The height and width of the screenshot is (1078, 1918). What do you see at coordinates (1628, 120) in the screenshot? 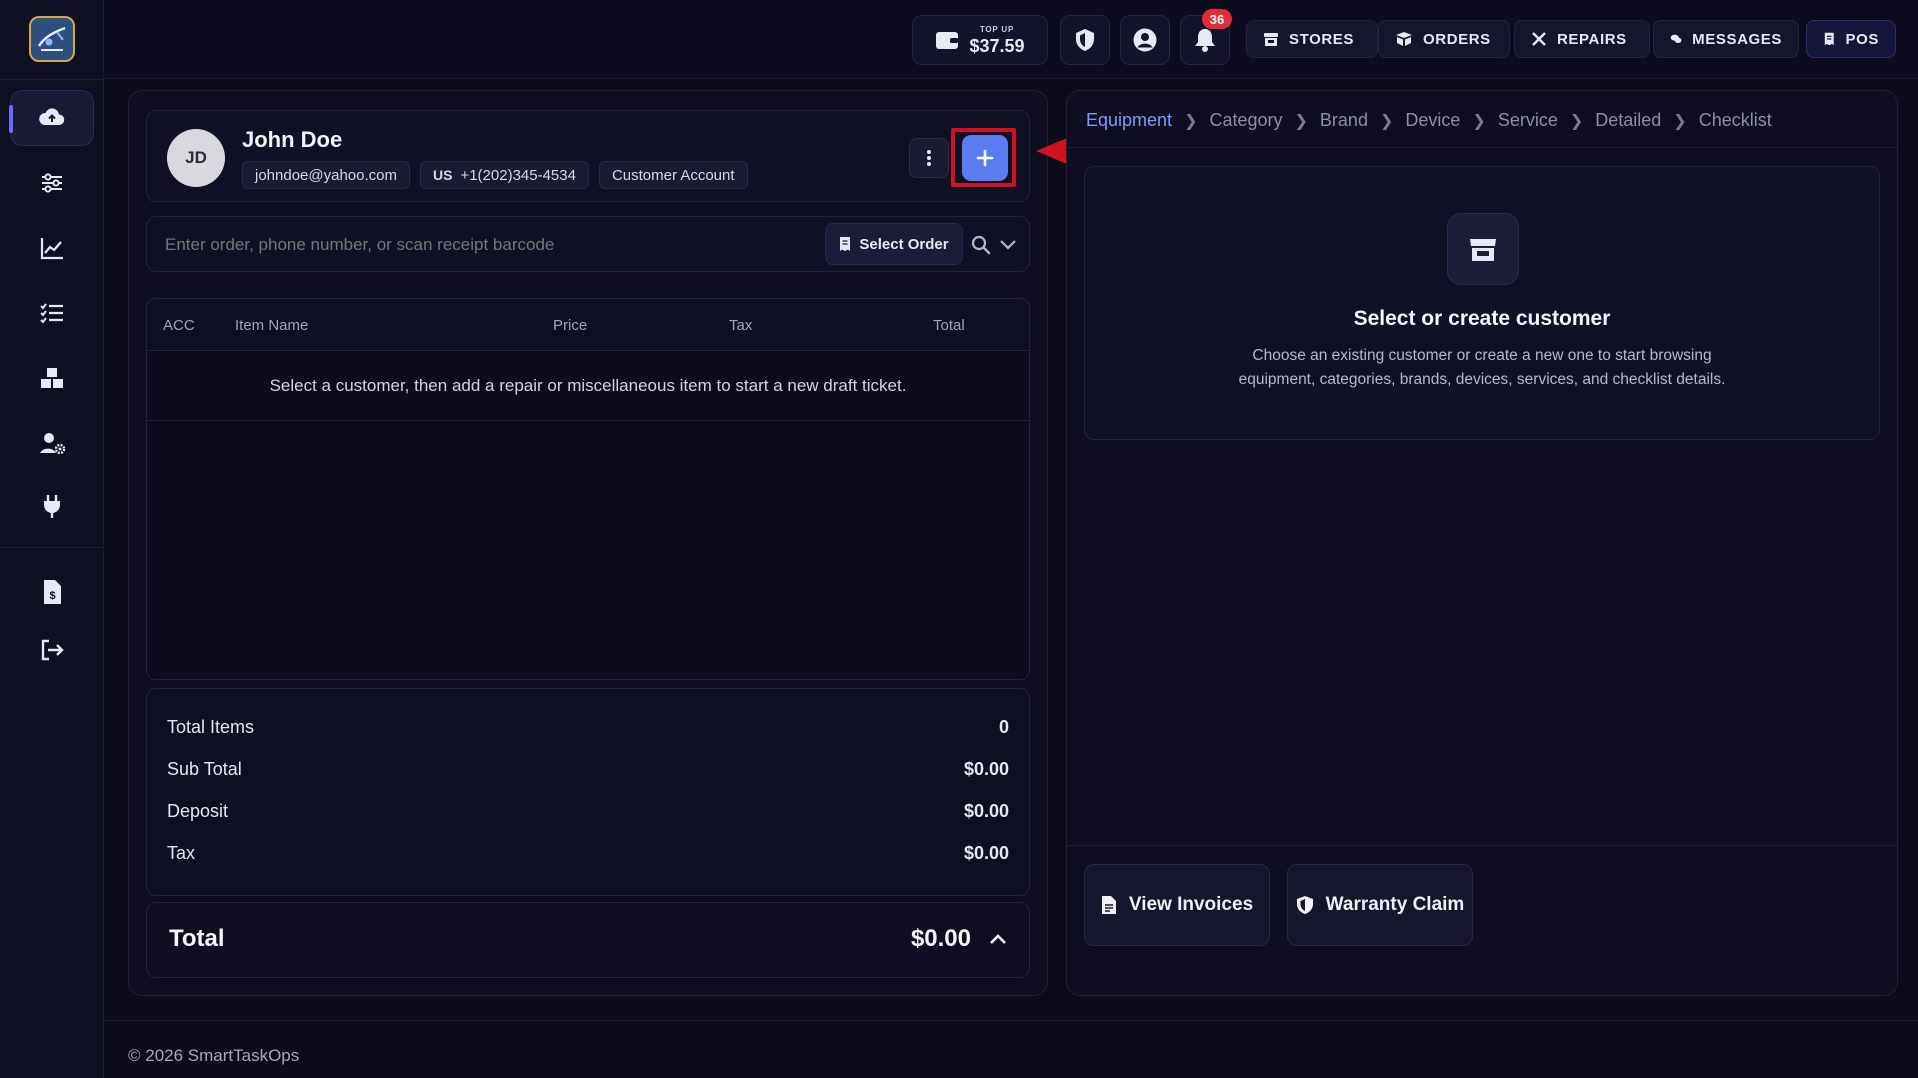
I see `breadcrumb-detailed: Detailed` at bounding box center [1628, 120].